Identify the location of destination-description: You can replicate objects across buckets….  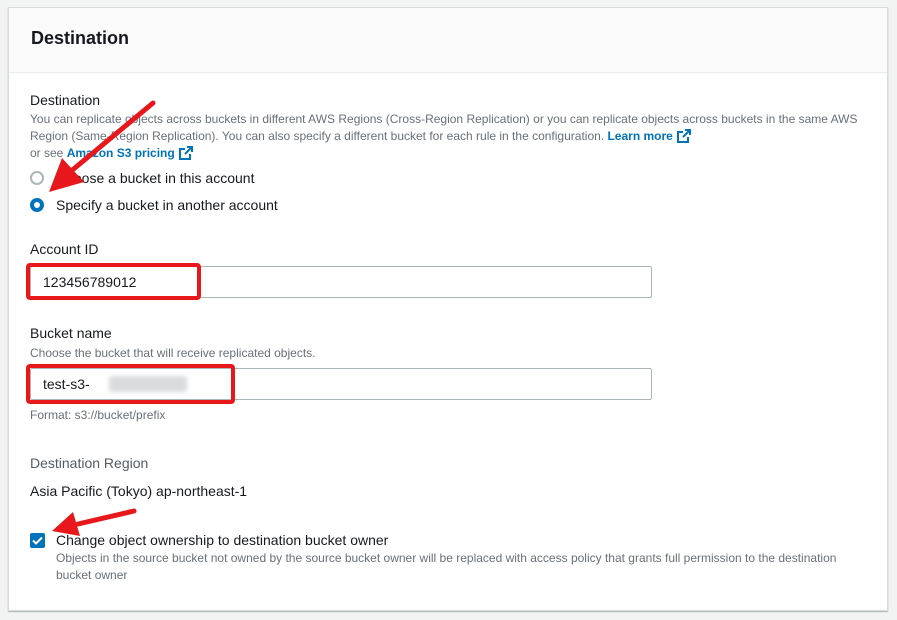
(448, 136).